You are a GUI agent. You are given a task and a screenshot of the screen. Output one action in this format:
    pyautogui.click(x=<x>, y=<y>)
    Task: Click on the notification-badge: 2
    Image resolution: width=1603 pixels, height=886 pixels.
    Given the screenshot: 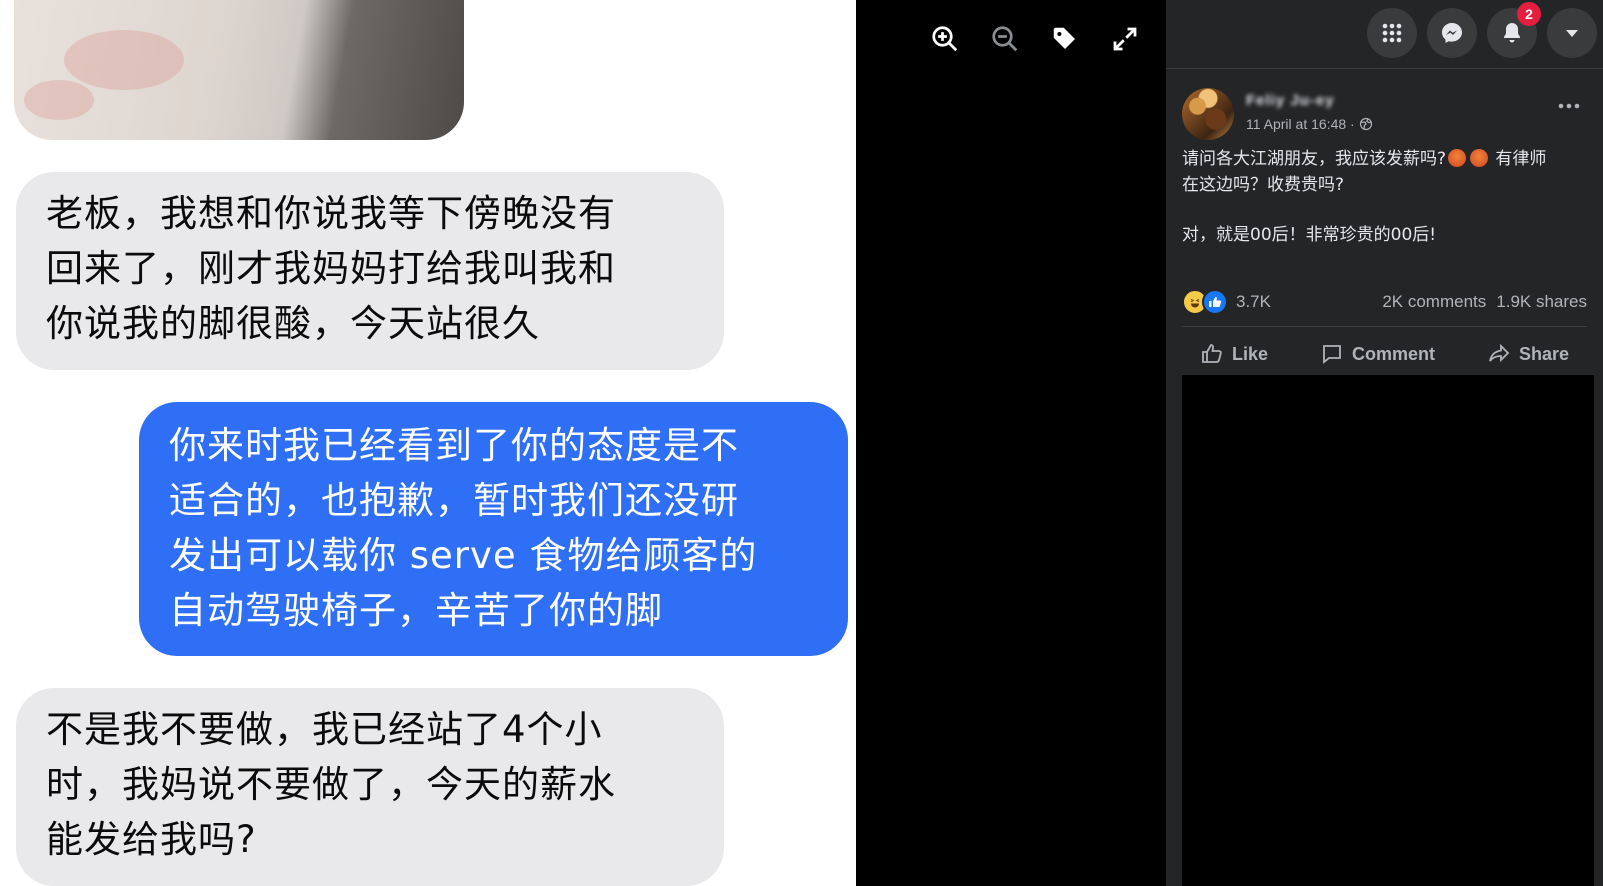 What is the action you would take?
    pyautogui.click(x=1529, y=14)
    